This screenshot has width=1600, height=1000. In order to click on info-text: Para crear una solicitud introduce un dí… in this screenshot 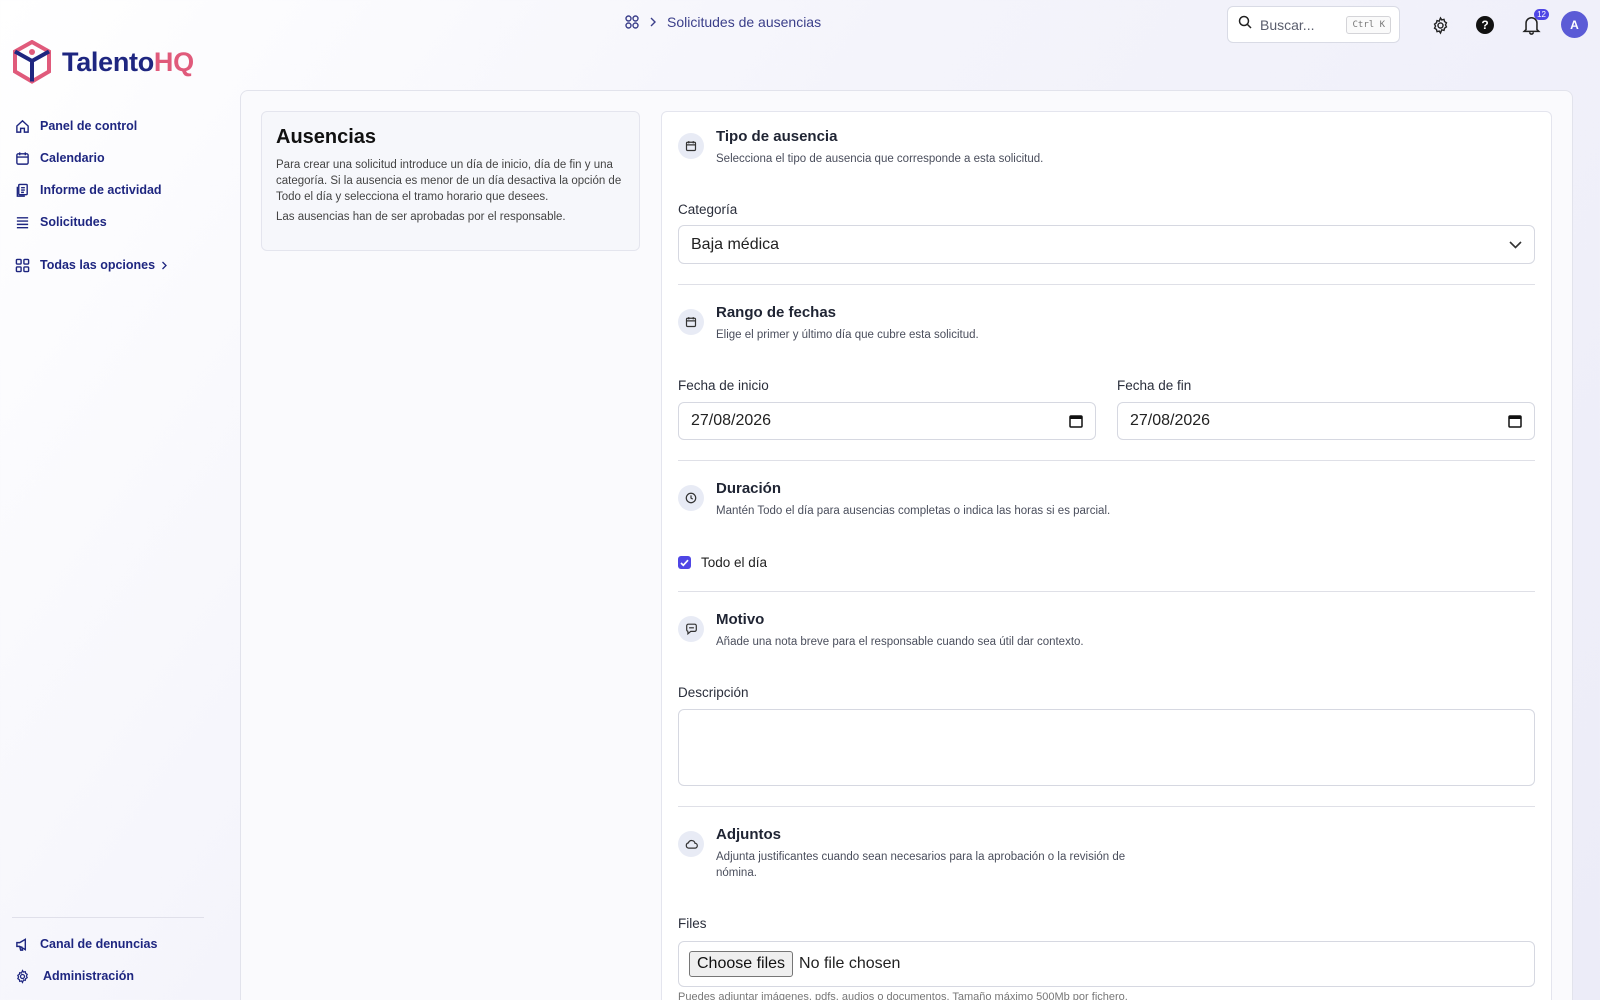, I will do `click(449, 181)`.